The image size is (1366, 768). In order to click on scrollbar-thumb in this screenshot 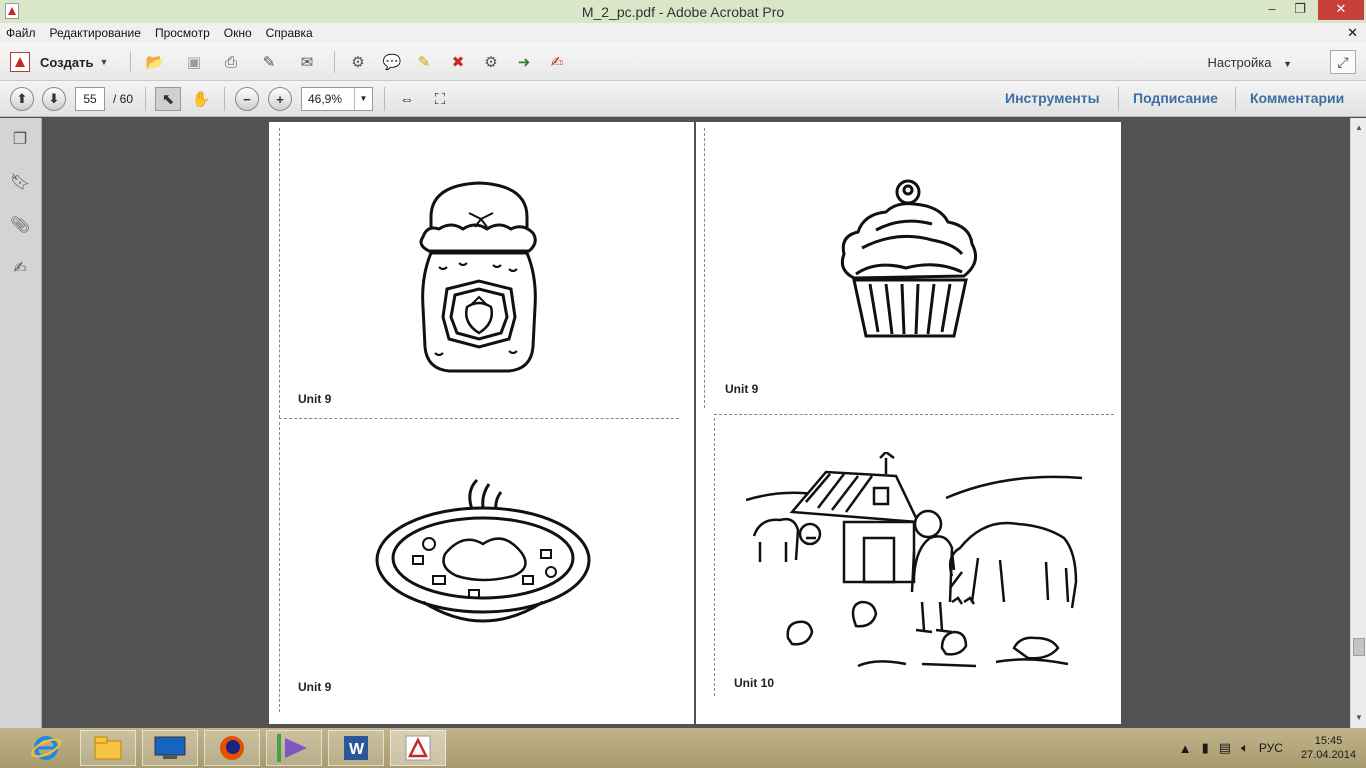, I will do `click(1359, 647)`.